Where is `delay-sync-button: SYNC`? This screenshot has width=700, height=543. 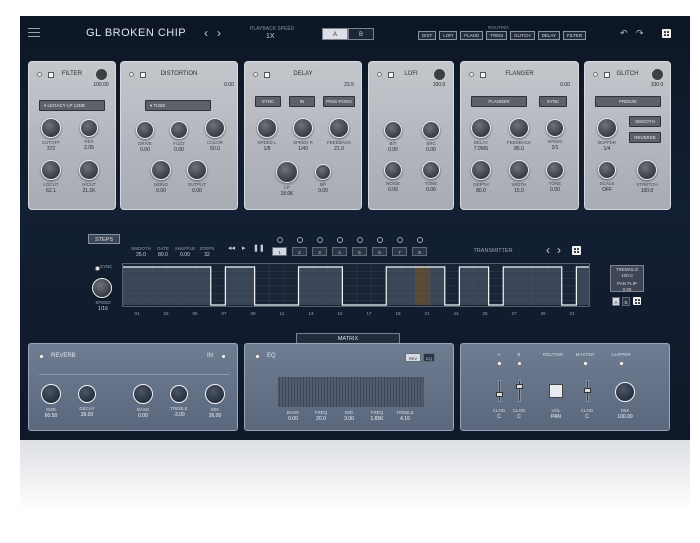 delay-sync-button: SYNC is located at coordinates (268, 101).